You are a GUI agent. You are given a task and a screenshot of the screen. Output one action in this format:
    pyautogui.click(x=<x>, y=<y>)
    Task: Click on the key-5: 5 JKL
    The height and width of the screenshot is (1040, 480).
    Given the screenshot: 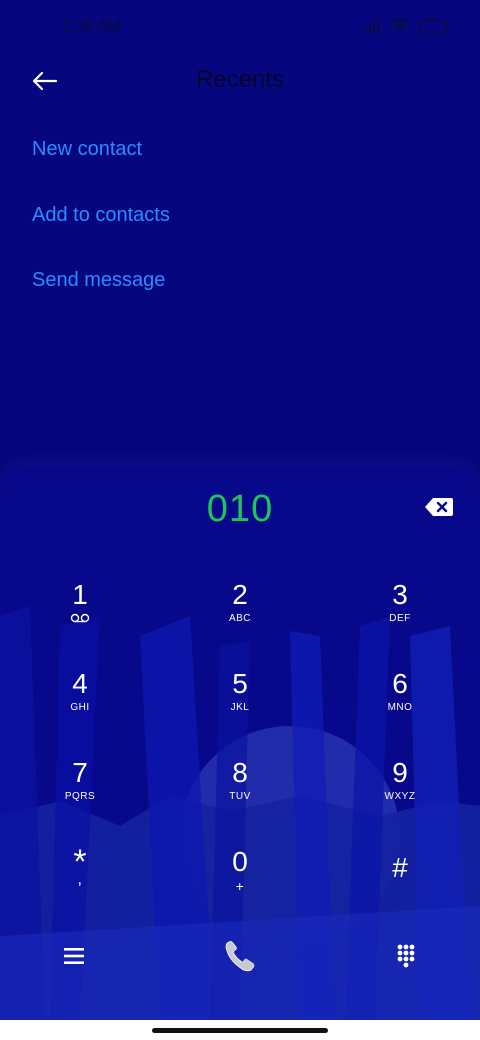 What is the action you would take?
    pyautogui.click(x=240, y=709)
    